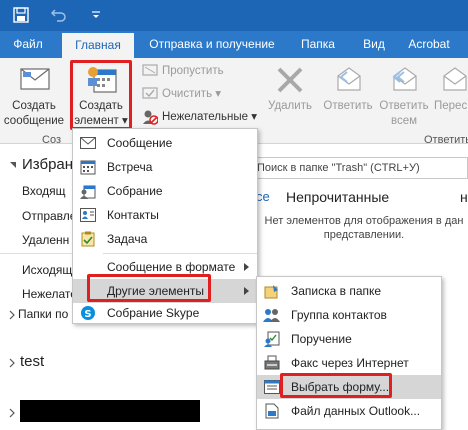  I want to click on submenu-item-internet-fax-label: Факс через Интернет, so click(350, 363).